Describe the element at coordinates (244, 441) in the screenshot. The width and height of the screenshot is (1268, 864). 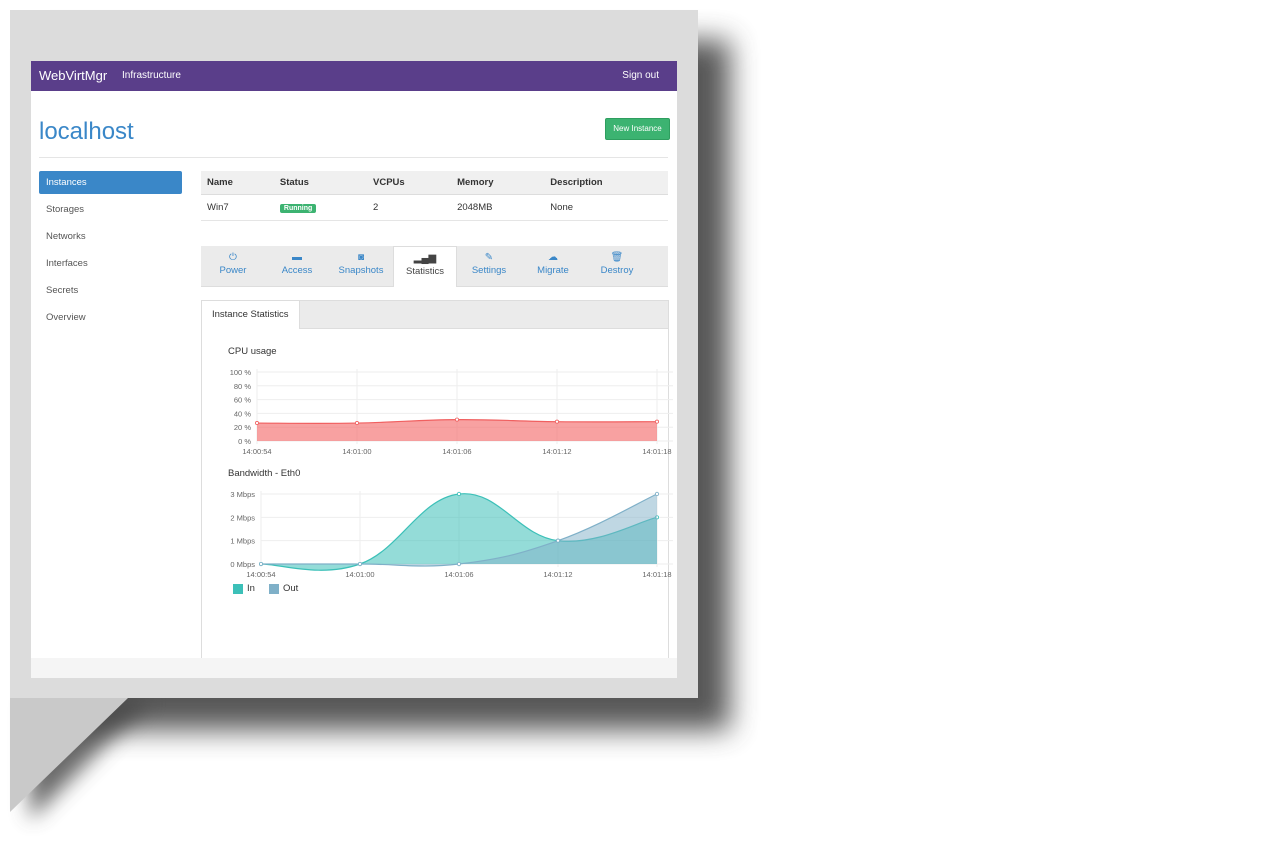
I see `y-tick-label: 0 %` at that location.